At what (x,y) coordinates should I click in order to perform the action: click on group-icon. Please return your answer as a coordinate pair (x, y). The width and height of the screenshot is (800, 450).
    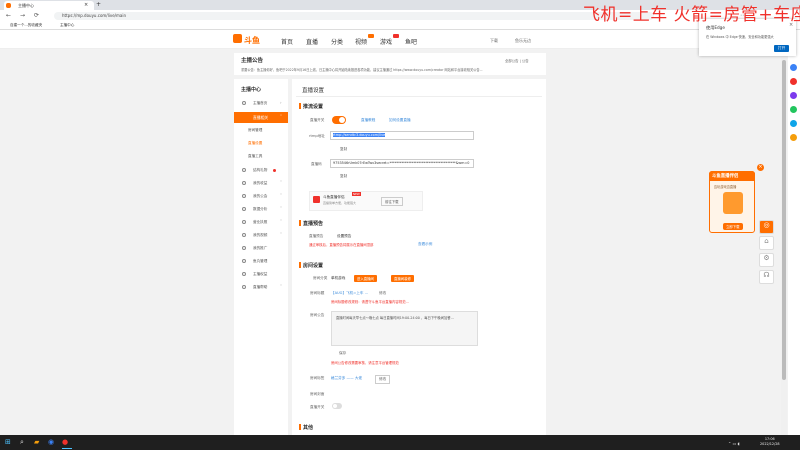
    Looking at the image, I should click on (244, 196).